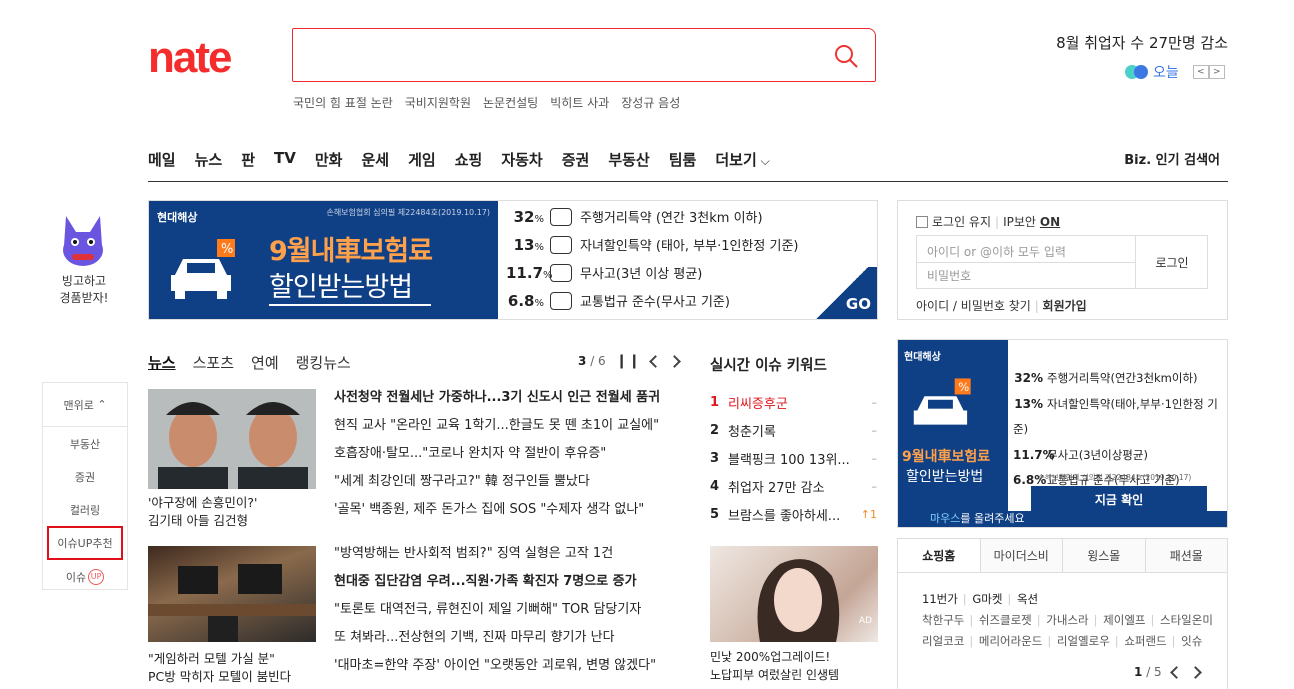  What do you see at coordinates (1145, 641) in the screenshot?
I see `shop-link: 쇼퍼랜드` at bounding box center [1145, 641].